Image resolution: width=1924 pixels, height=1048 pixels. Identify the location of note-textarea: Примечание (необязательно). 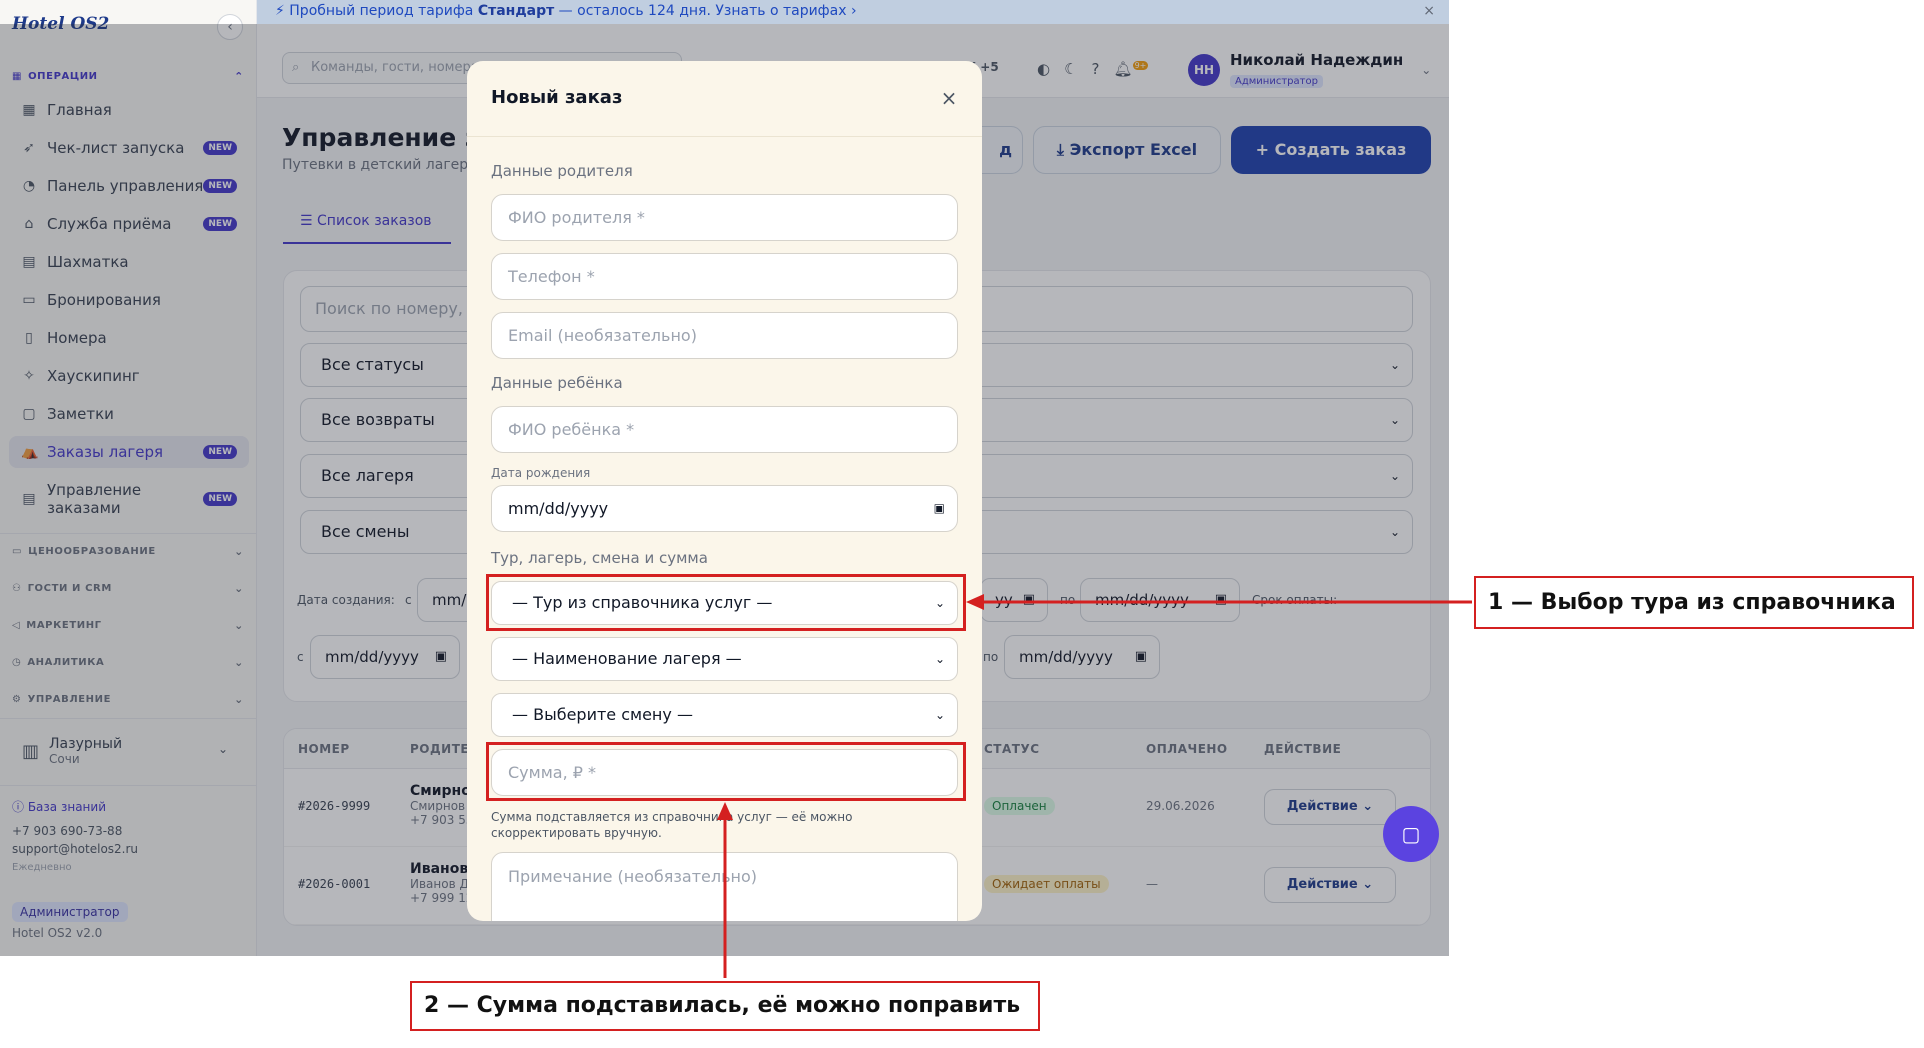
(724, 886).